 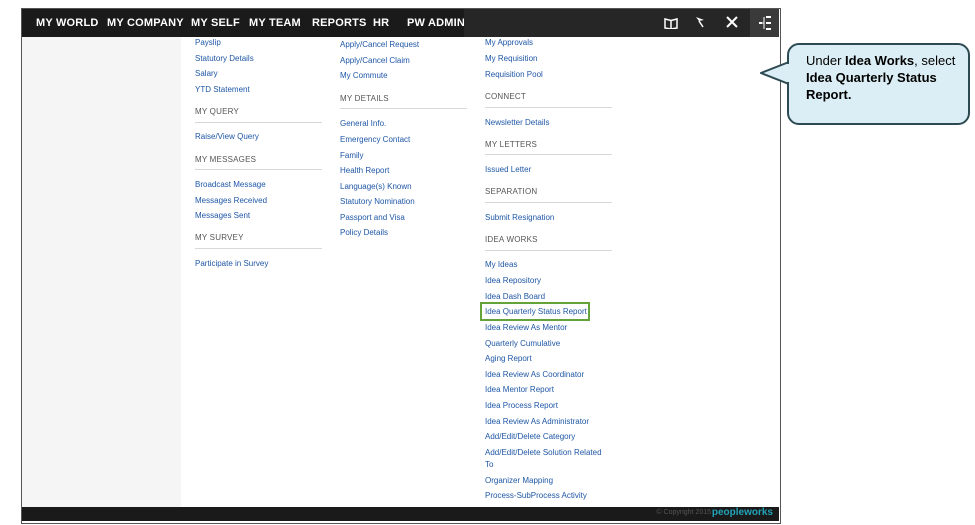 I want to click on heading-my-messages: MY MESSAGES, so click(x=226, y=159).